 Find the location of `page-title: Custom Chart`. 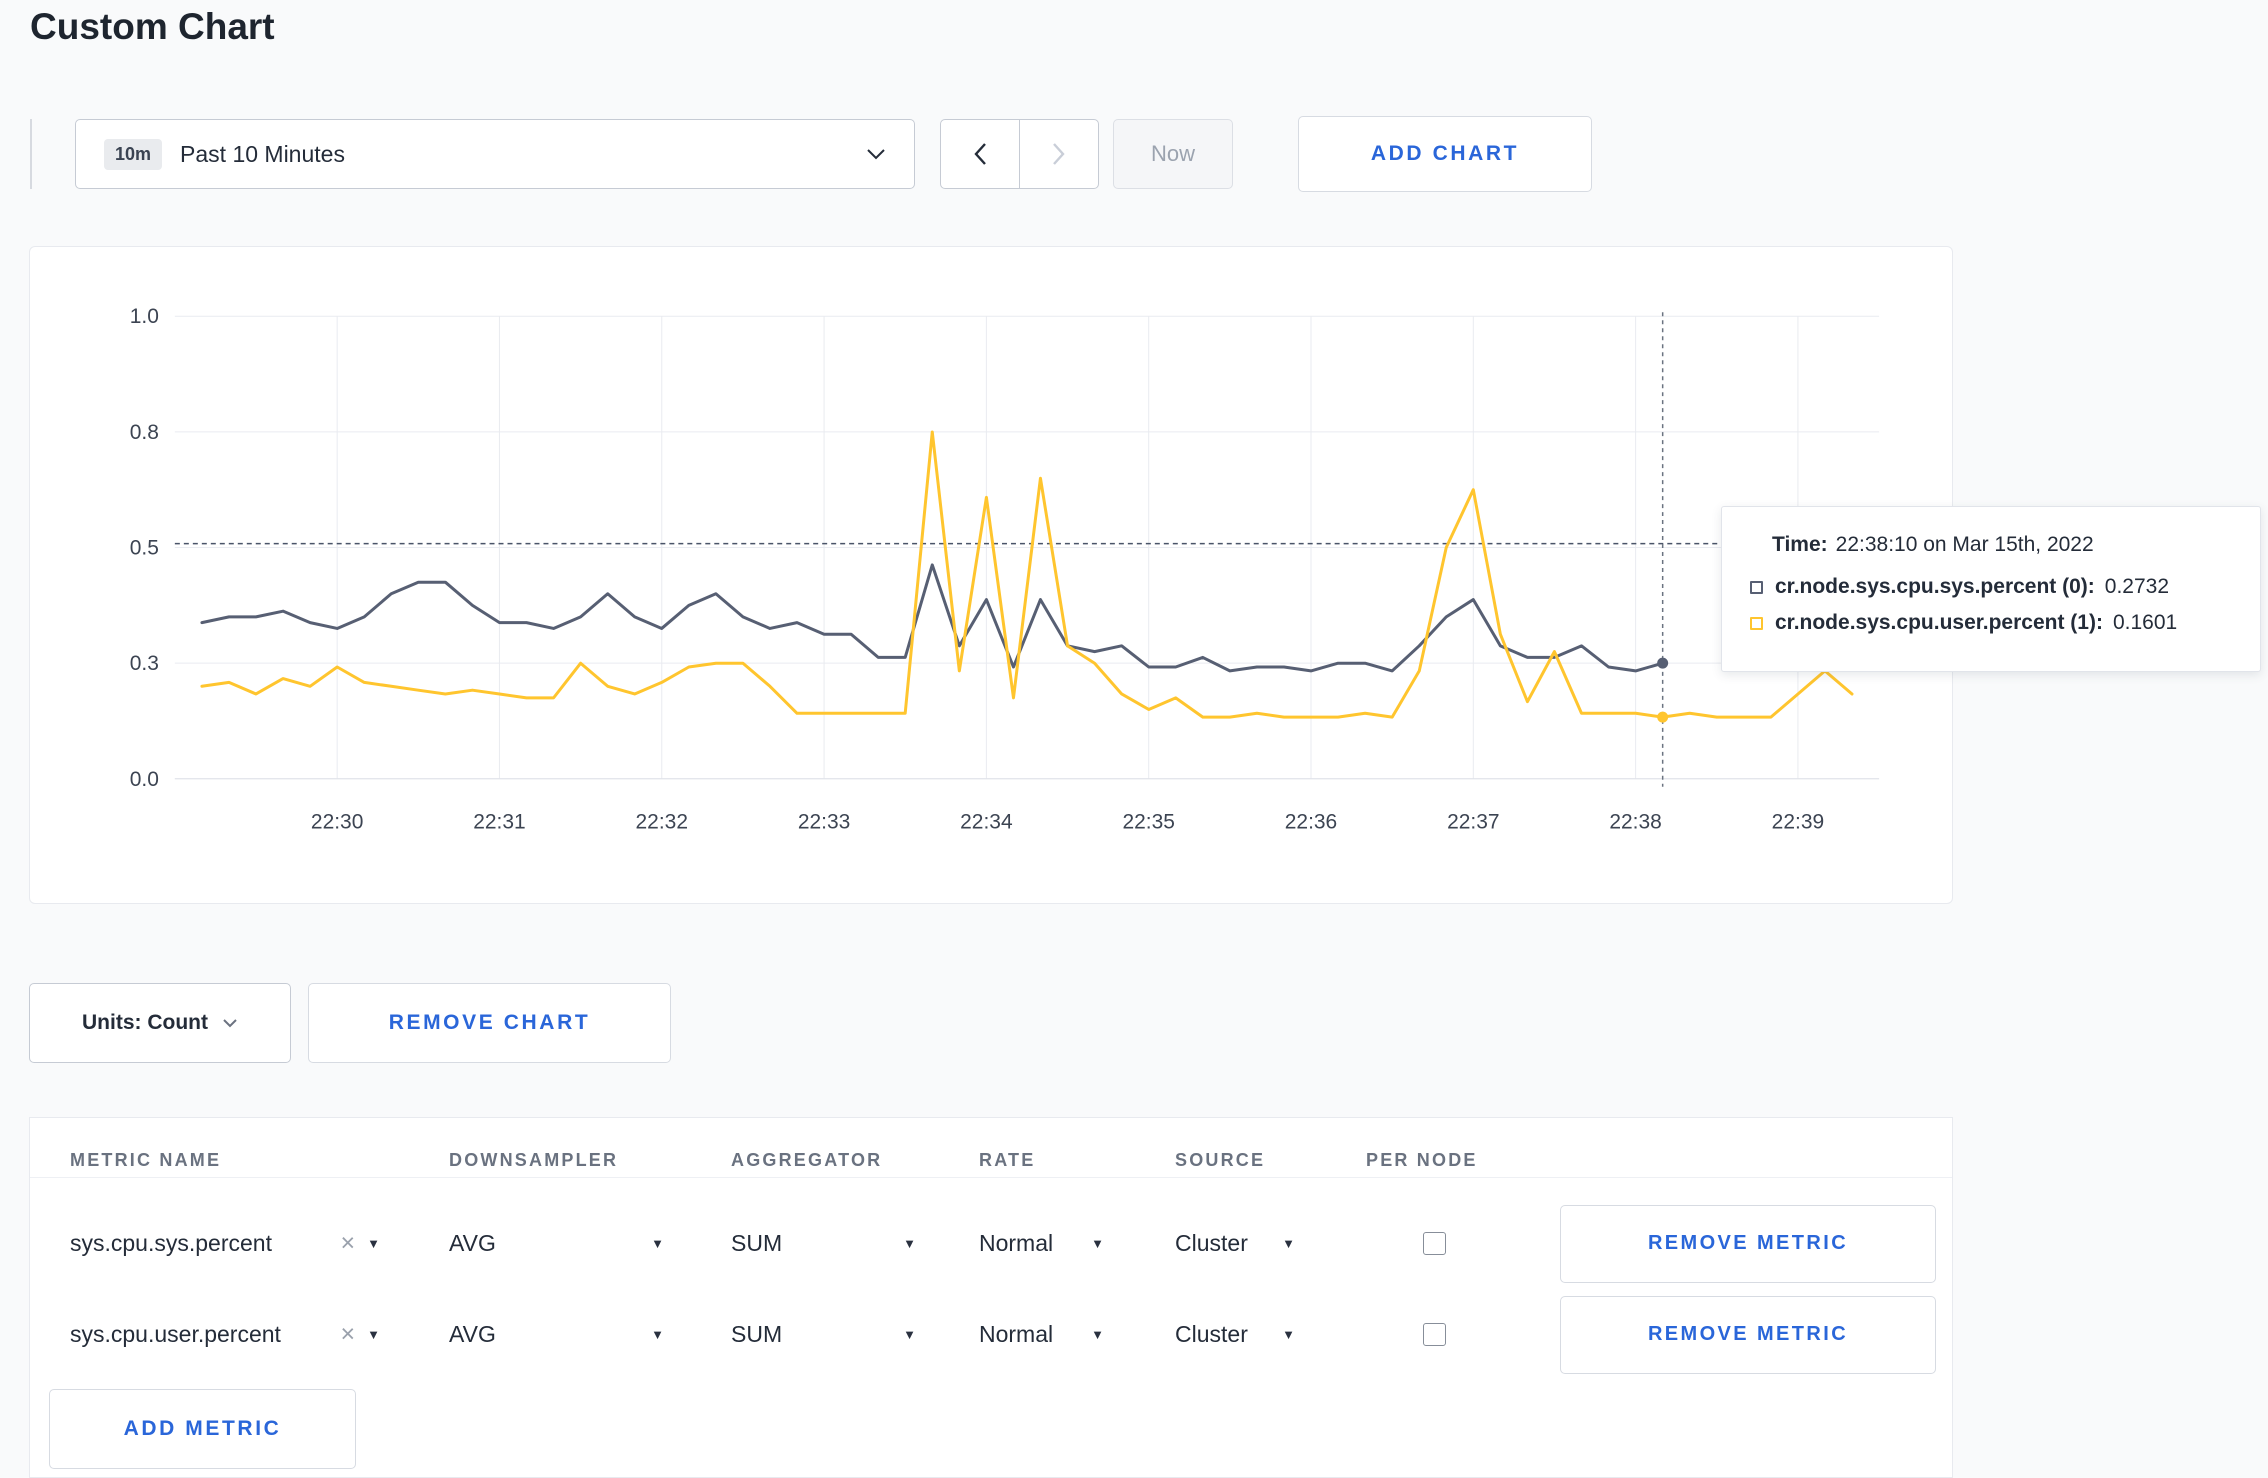

page-title: Custom Chart is located at coordinates (152, 26).